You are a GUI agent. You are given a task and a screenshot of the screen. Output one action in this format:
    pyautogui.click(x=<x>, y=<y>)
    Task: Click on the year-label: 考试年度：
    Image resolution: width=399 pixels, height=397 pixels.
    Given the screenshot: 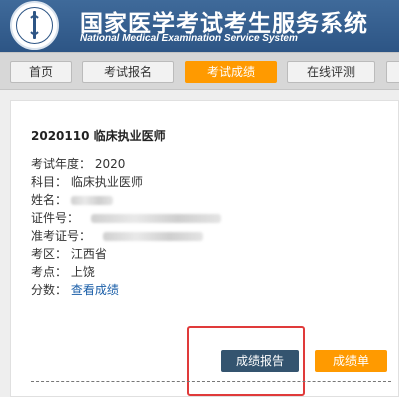 What is the action you would take?
    pyautogui.click(x=61, y=164)
    